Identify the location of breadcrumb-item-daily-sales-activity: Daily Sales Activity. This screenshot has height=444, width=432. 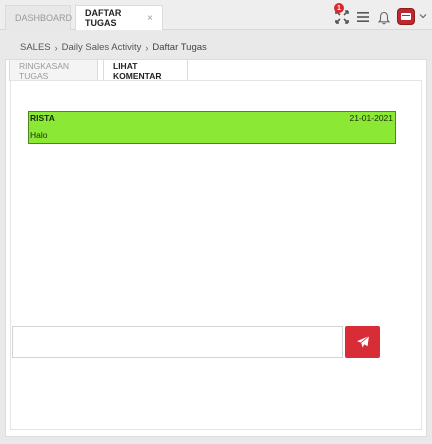
(102, 47).